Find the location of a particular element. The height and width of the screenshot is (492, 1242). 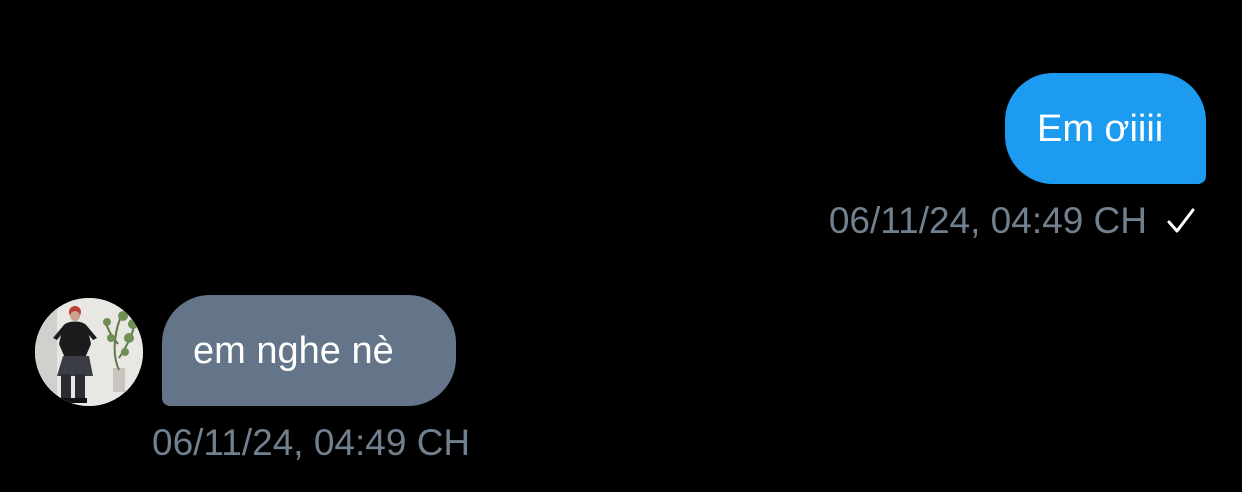

outgoing-message-meta: 06/11/24, 04:49 CH is located at coordinates (1013, 220).